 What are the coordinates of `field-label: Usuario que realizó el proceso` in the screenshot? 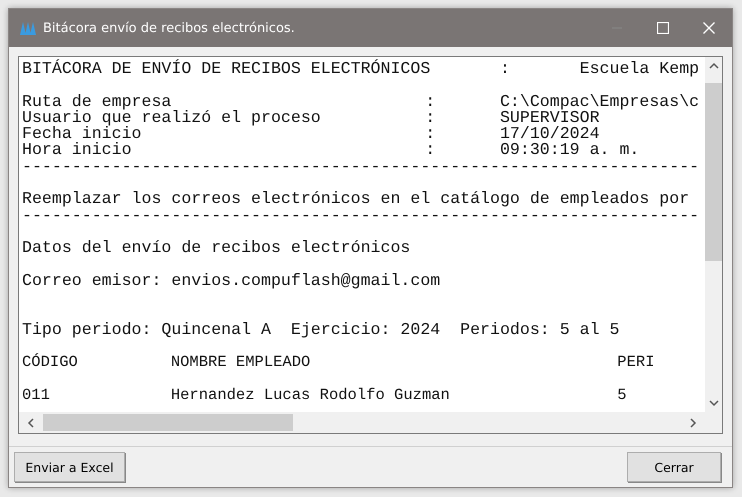 It's located at (171, 118).